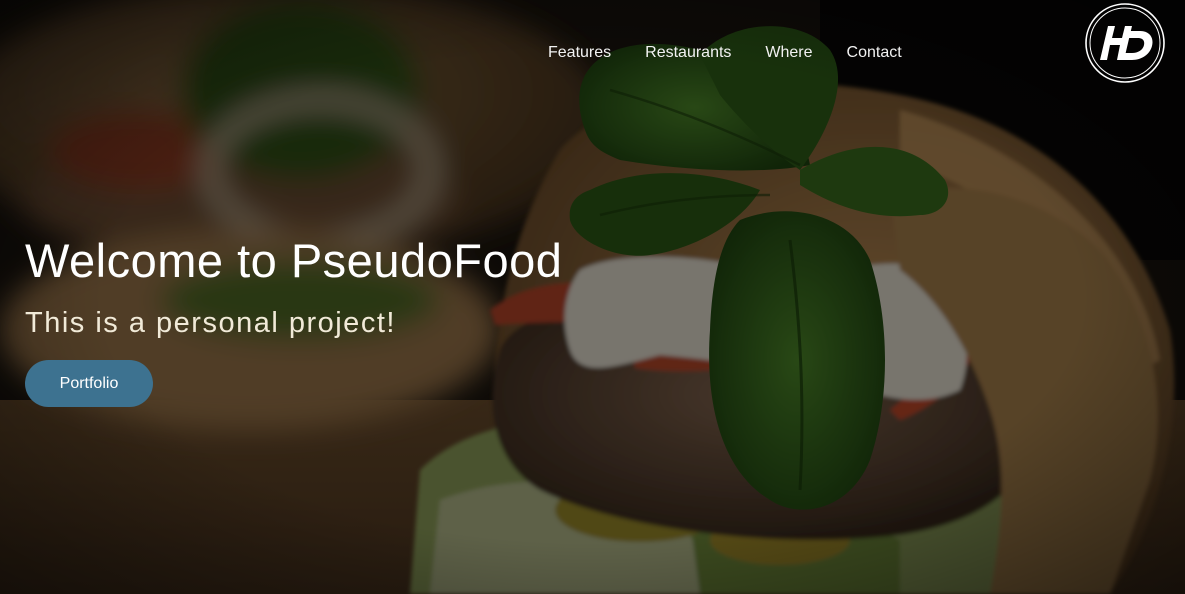 Image resolution: width=1185 pixels, height=594 pixels. What do you see at coordinates (89, 383) in the screenshot?
I see `portfolio-button: Portfolio` at bounding box center [89, 383].